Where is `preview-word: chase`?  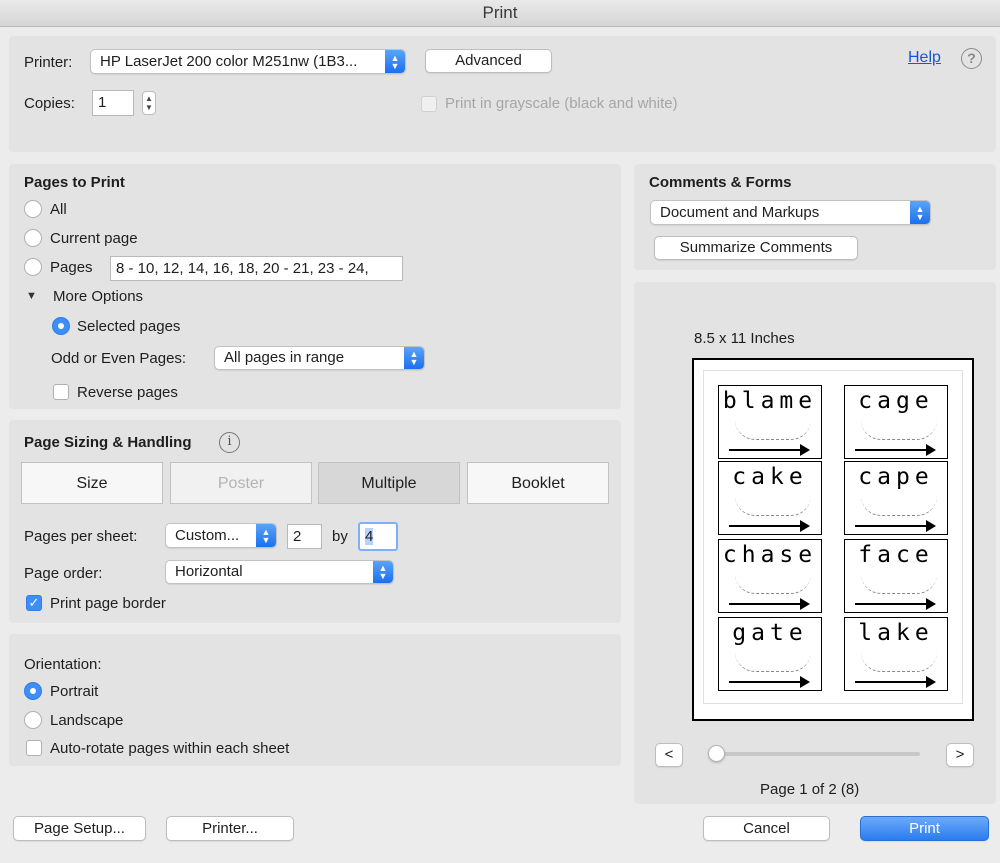 preview-word: chase is located at coordinates (770, 555).